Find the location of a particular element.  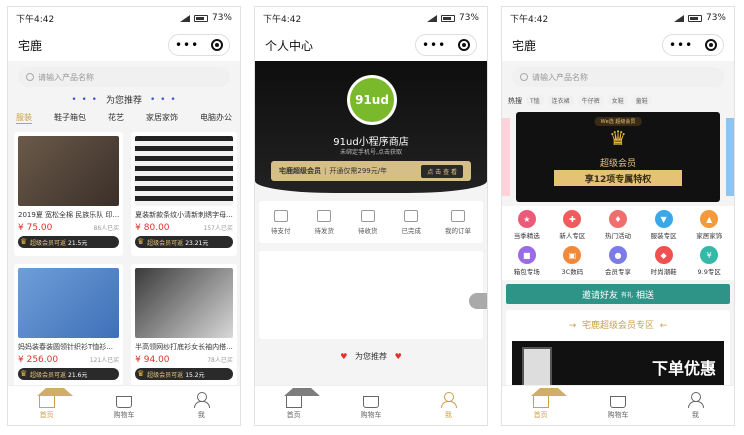

bind-phone-link: 未绑定手机号,点击获取 is located at coordinates (371, 151).